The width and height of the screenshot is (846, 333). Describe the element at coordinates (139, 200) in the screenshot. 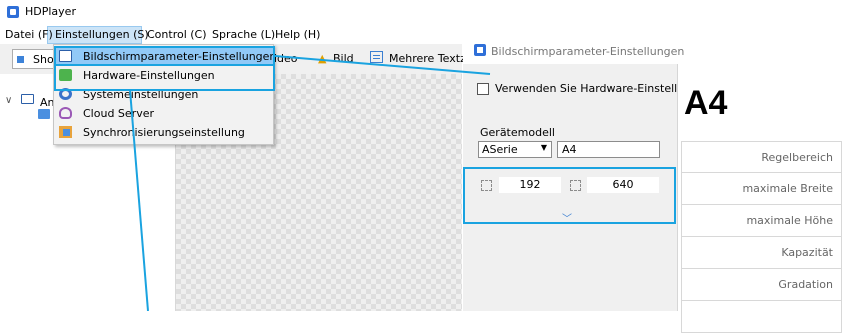

I see `callout-line-hardware` at that location.